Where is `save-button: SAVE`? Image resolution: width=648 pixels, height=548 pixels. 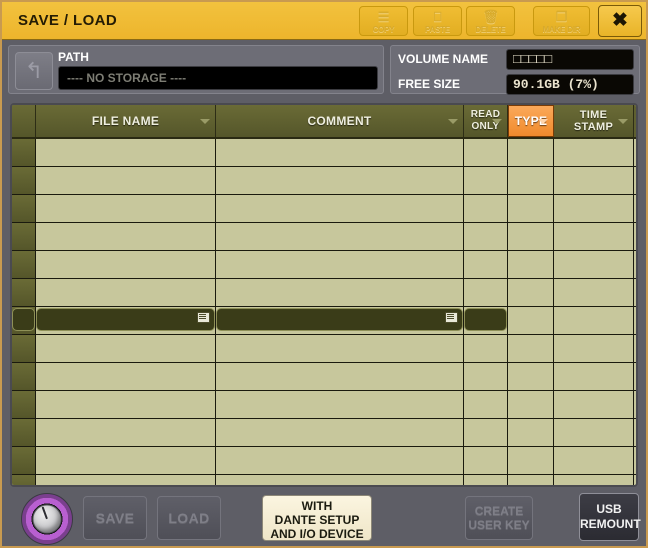 save-button: SAVE is located at coordinates (115, 518).